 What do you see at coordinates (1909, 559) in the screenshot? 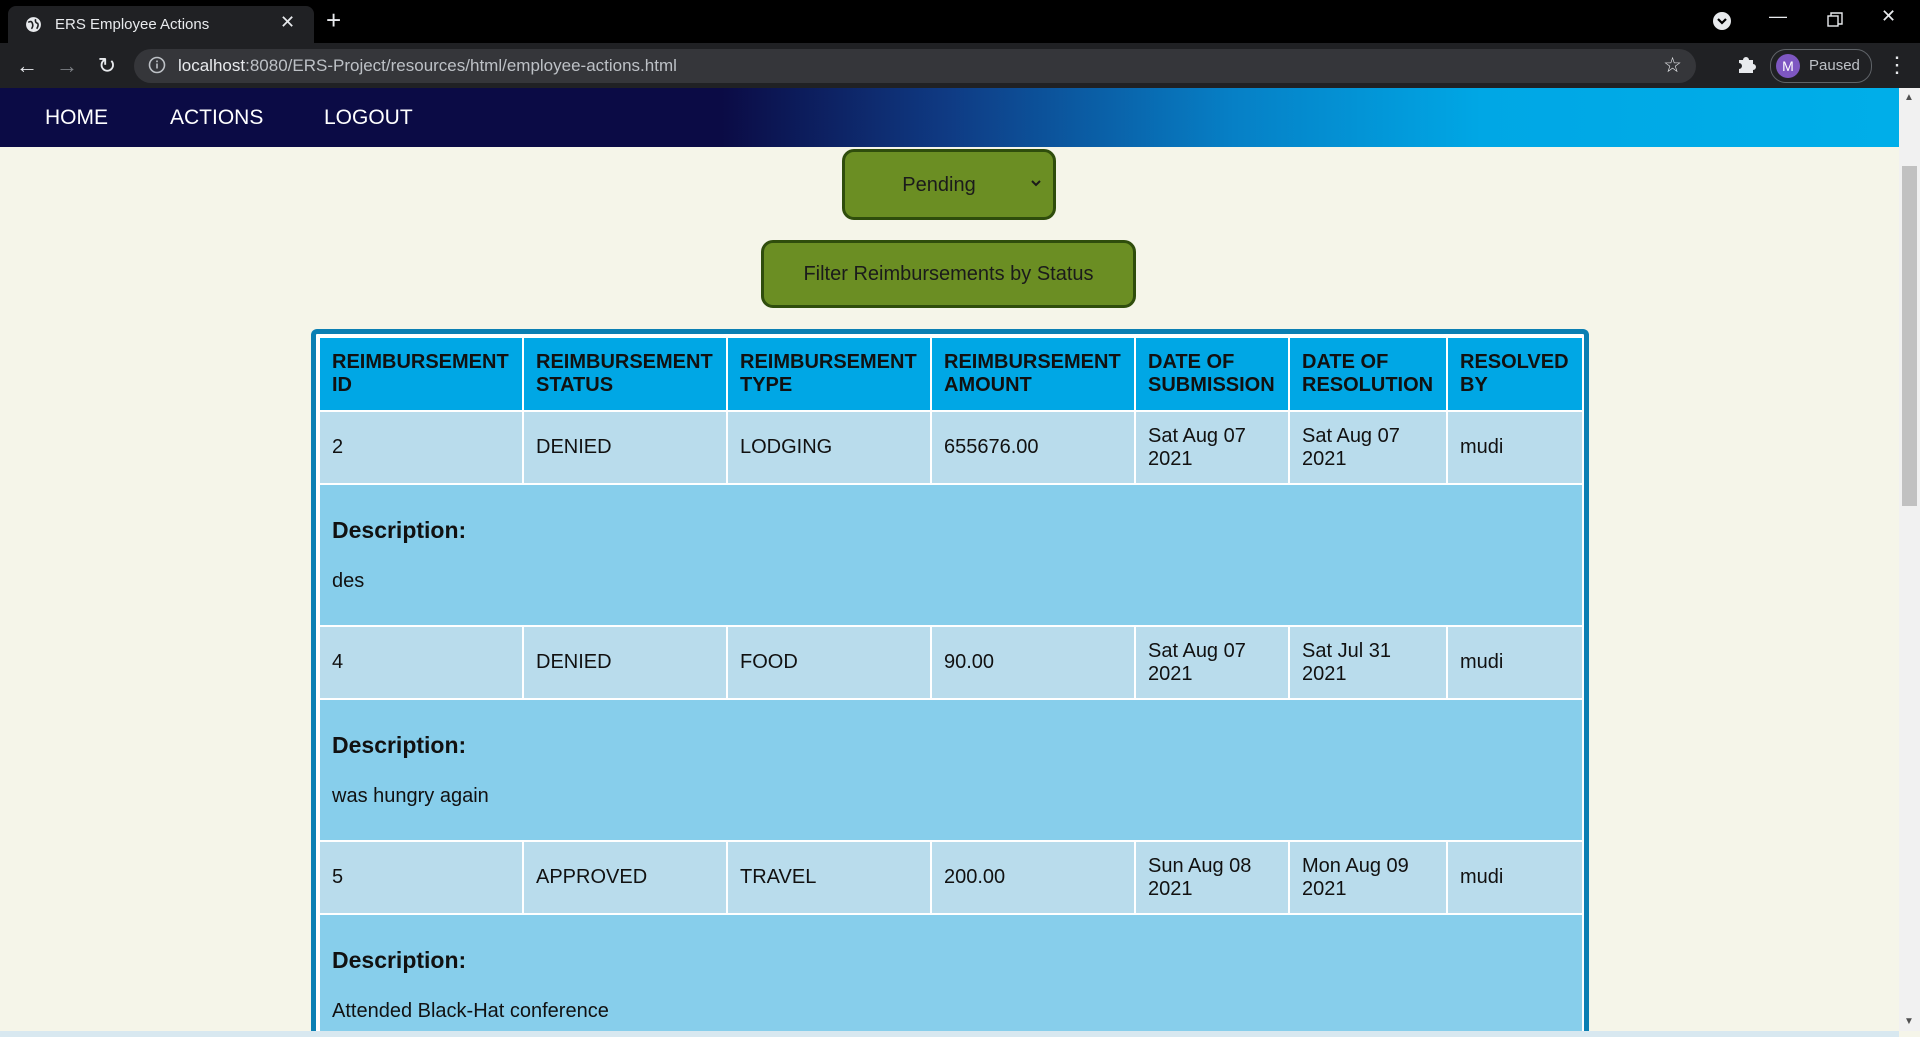
I see `vertical-scrollbar: ▲ ▼` at bounding box center [1909, 559].